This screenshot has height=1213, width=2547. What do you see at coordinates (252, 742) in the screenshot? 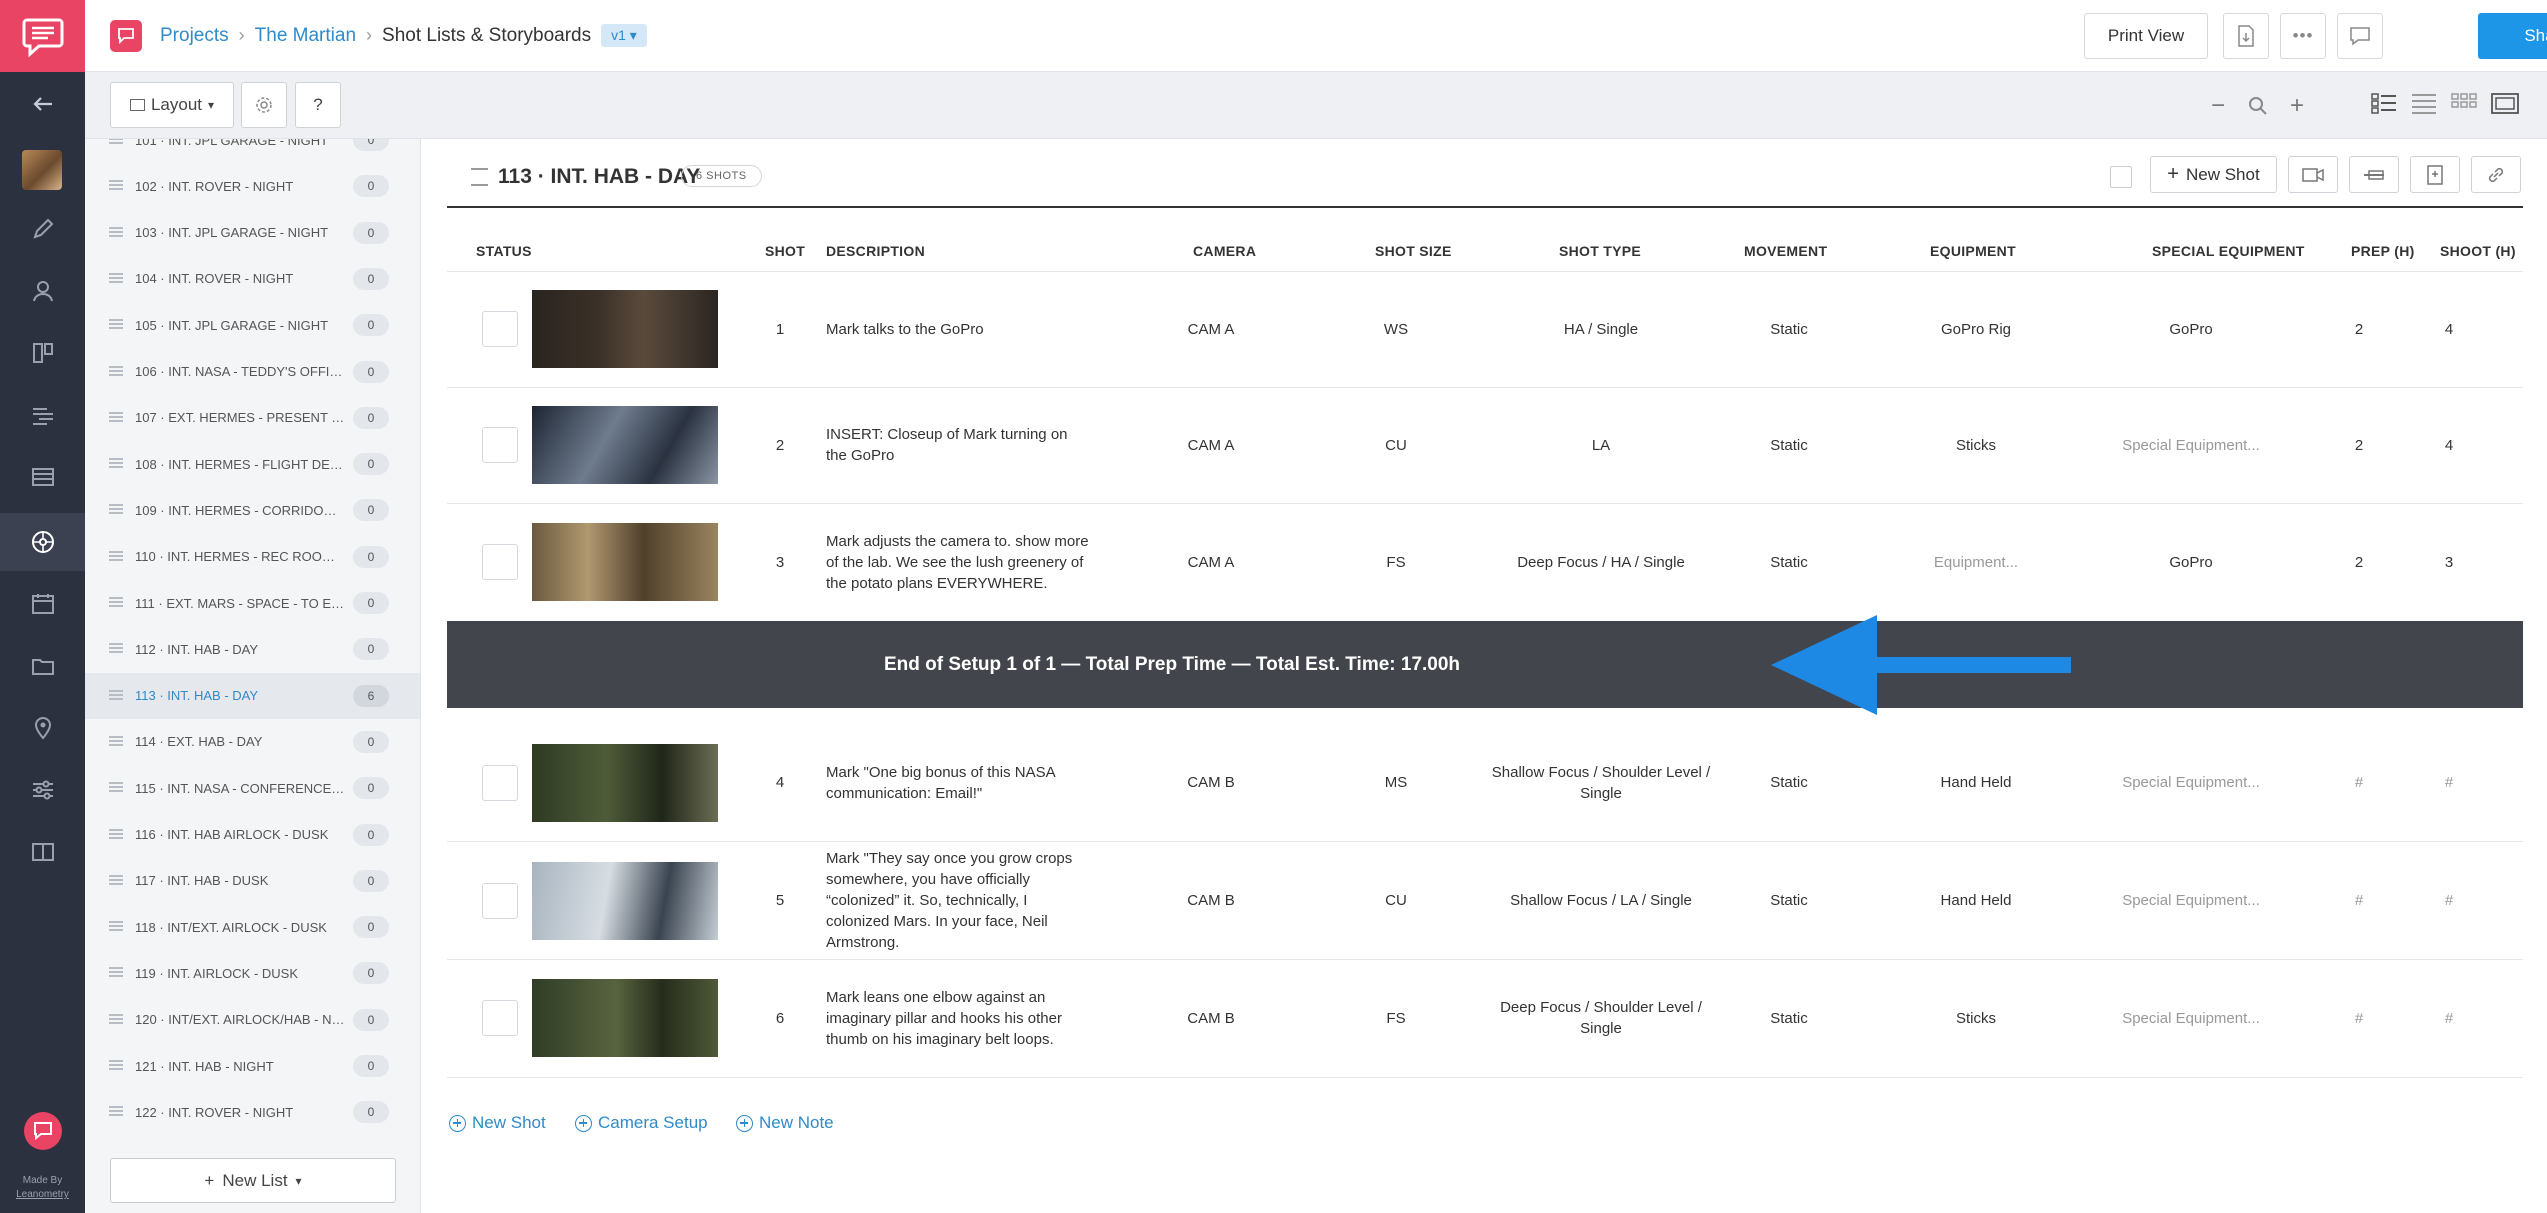
I see `scene-list-item: 114 · EXT. HAB - DAY 0` at bounding box center [252, 742].